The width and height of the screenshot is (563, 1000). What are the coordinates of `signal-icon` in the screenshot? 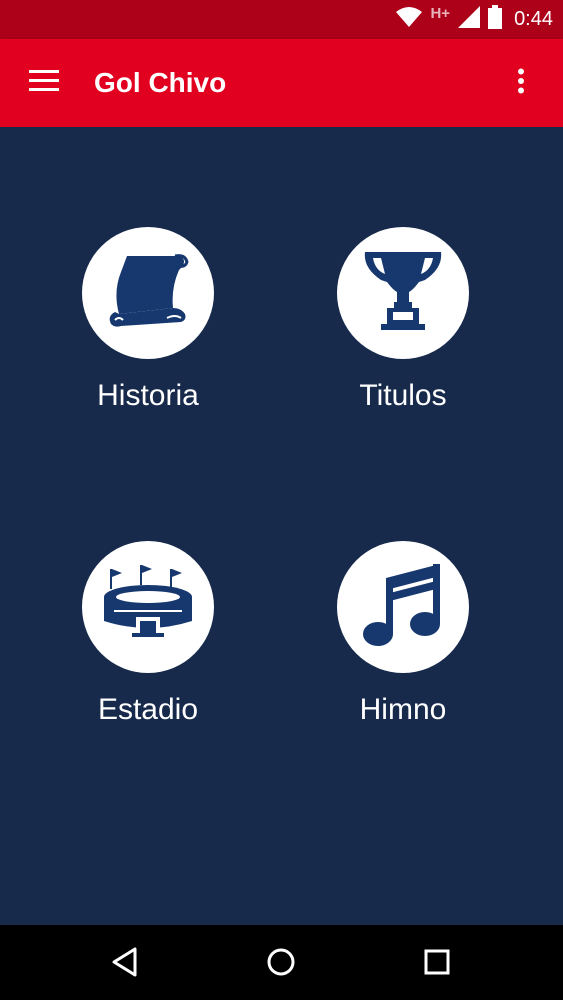 It's located at (469, 19).